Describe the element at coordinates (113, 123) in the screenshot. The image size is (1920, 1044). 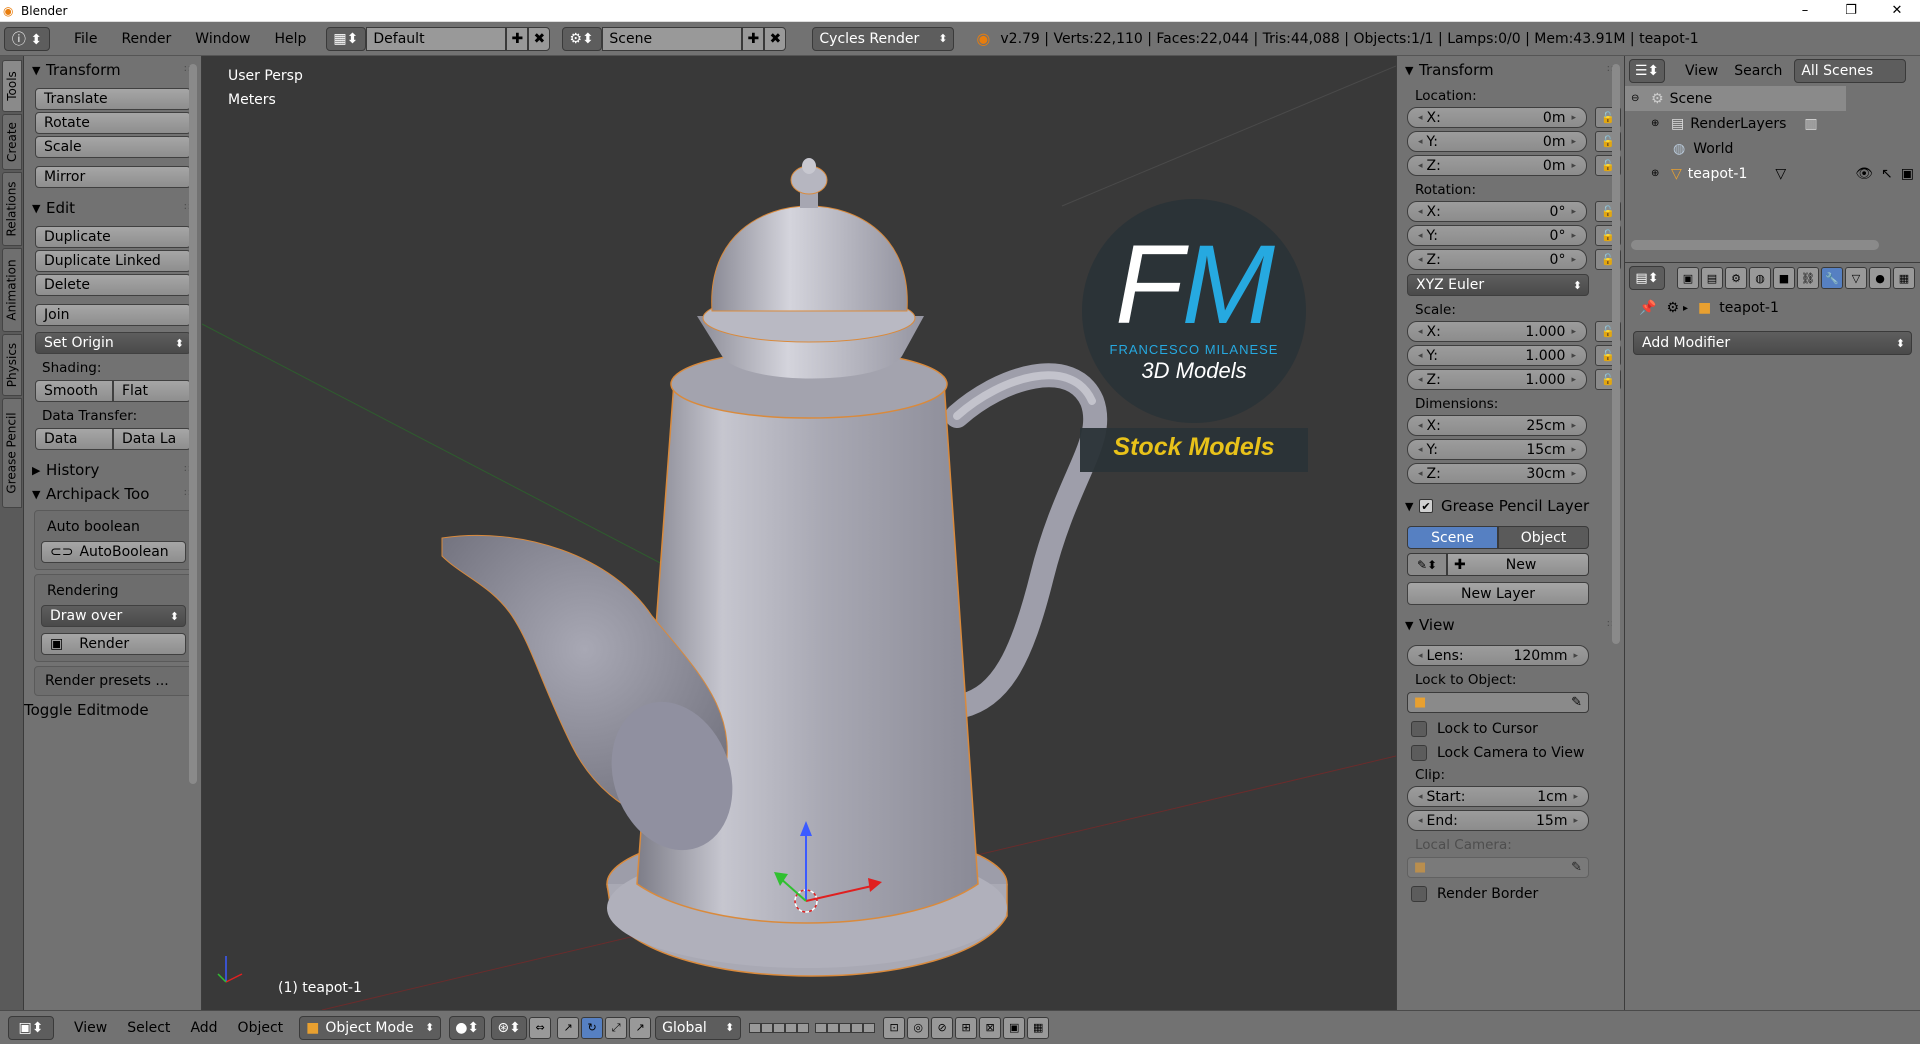
I see `rotate-button: Rotate` at that location.